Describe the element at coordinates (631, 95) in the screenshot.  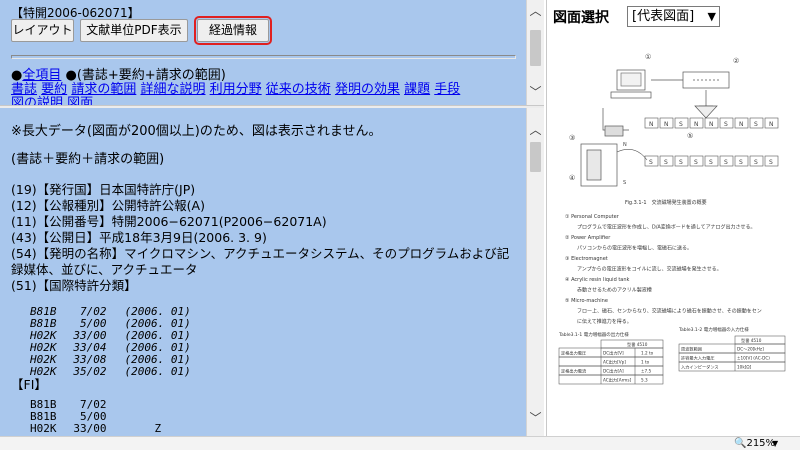
I see `keyboard-shape` at that location.